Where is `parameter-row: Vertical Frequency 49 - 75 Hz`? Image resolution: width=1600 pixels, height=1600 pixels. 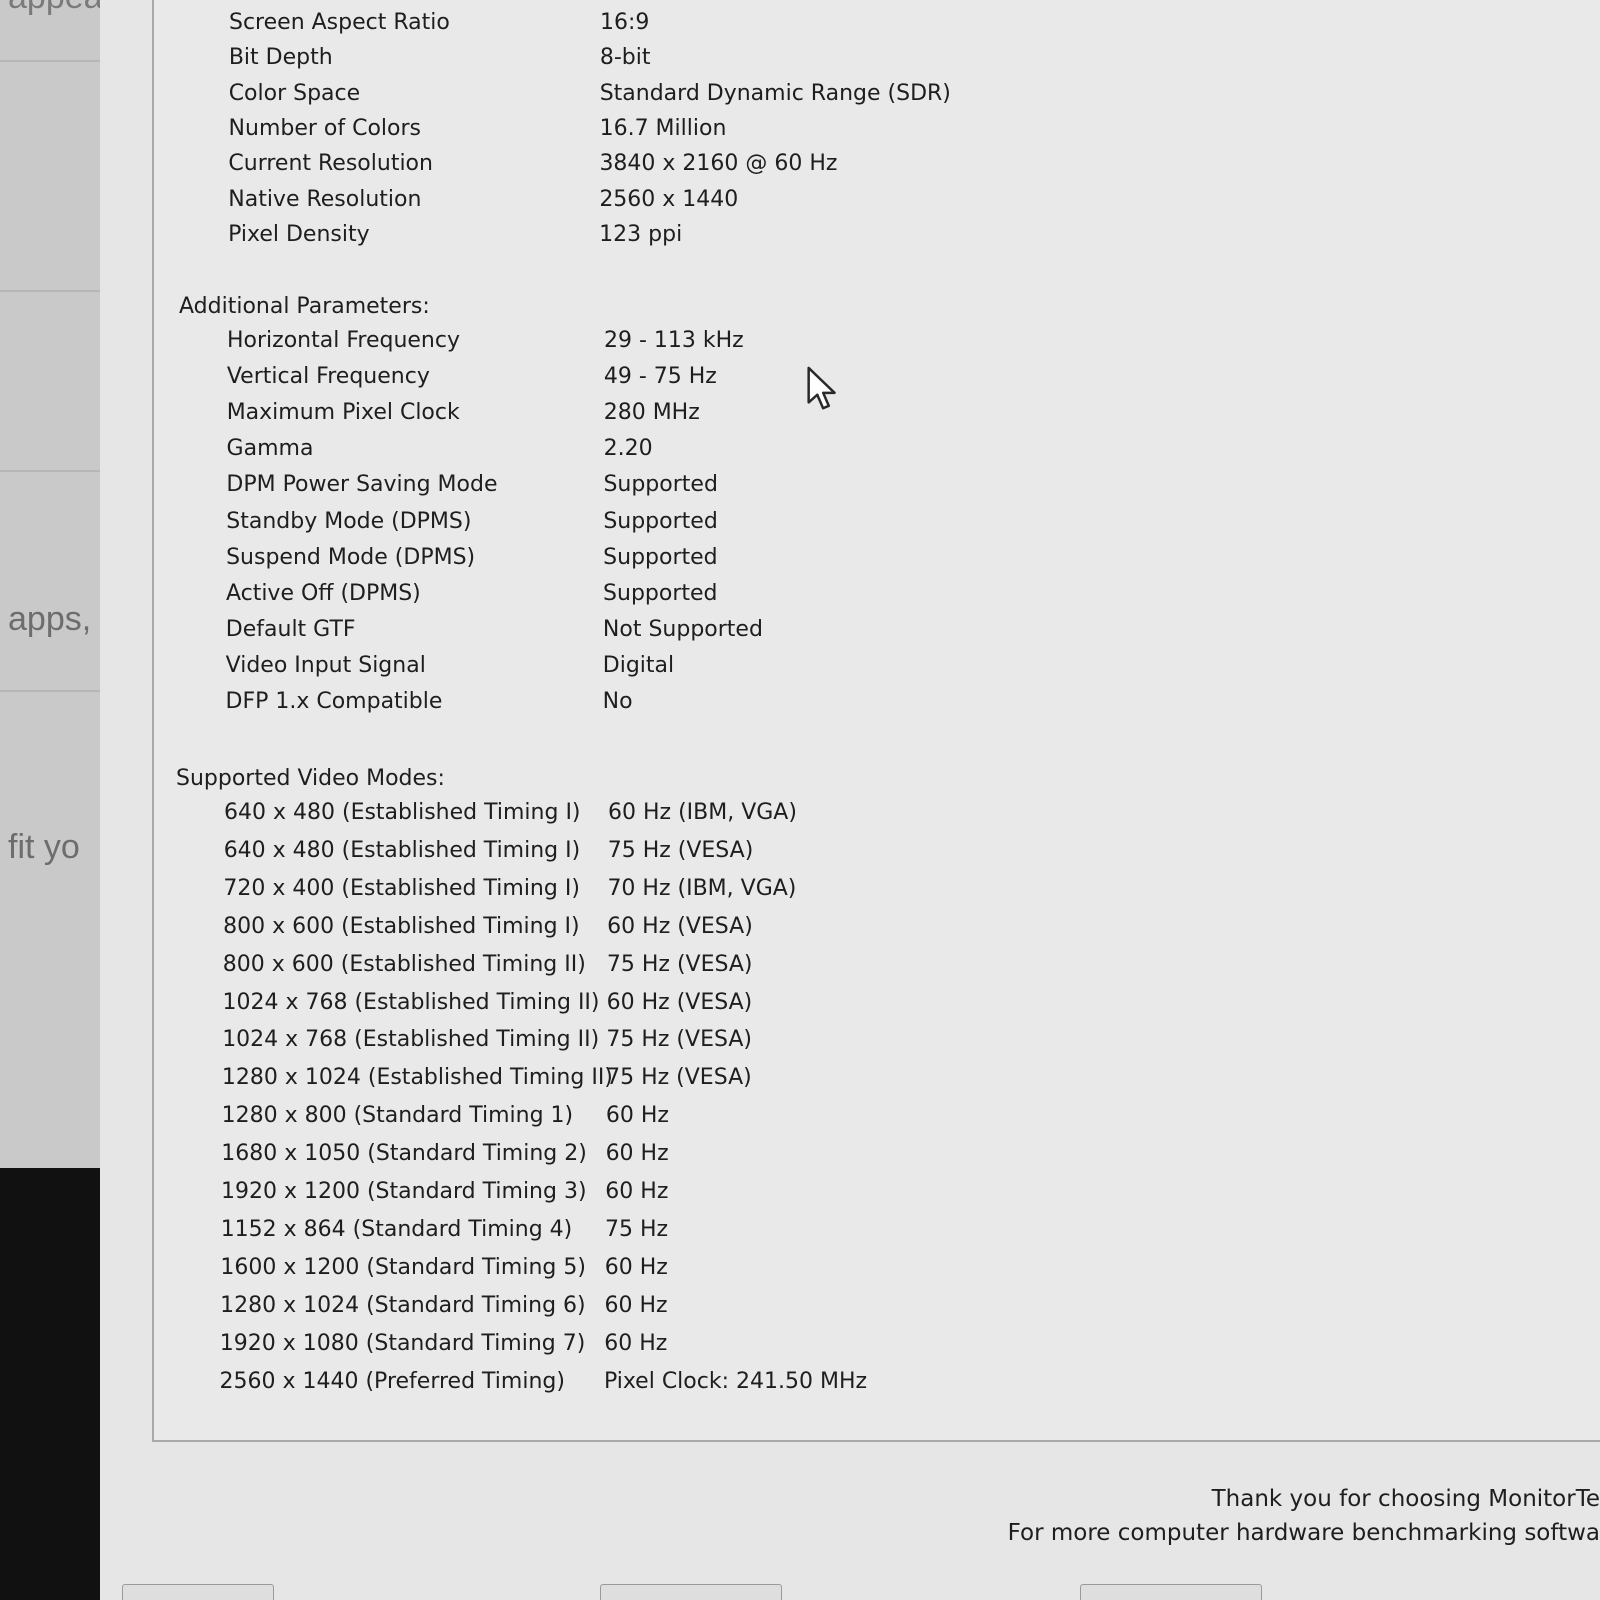 parameter-row: Vertical Frequency 49 - 75 Hz is located at coordinates (677, 382).